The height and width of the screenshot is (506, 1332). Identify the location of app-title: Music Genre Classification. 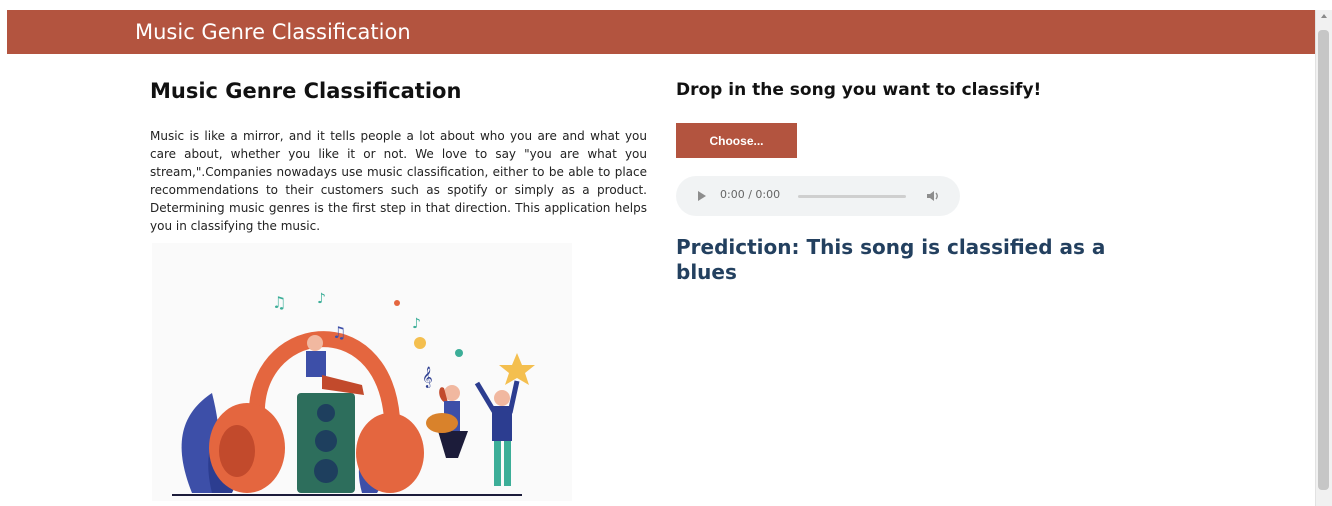
(273, 32).